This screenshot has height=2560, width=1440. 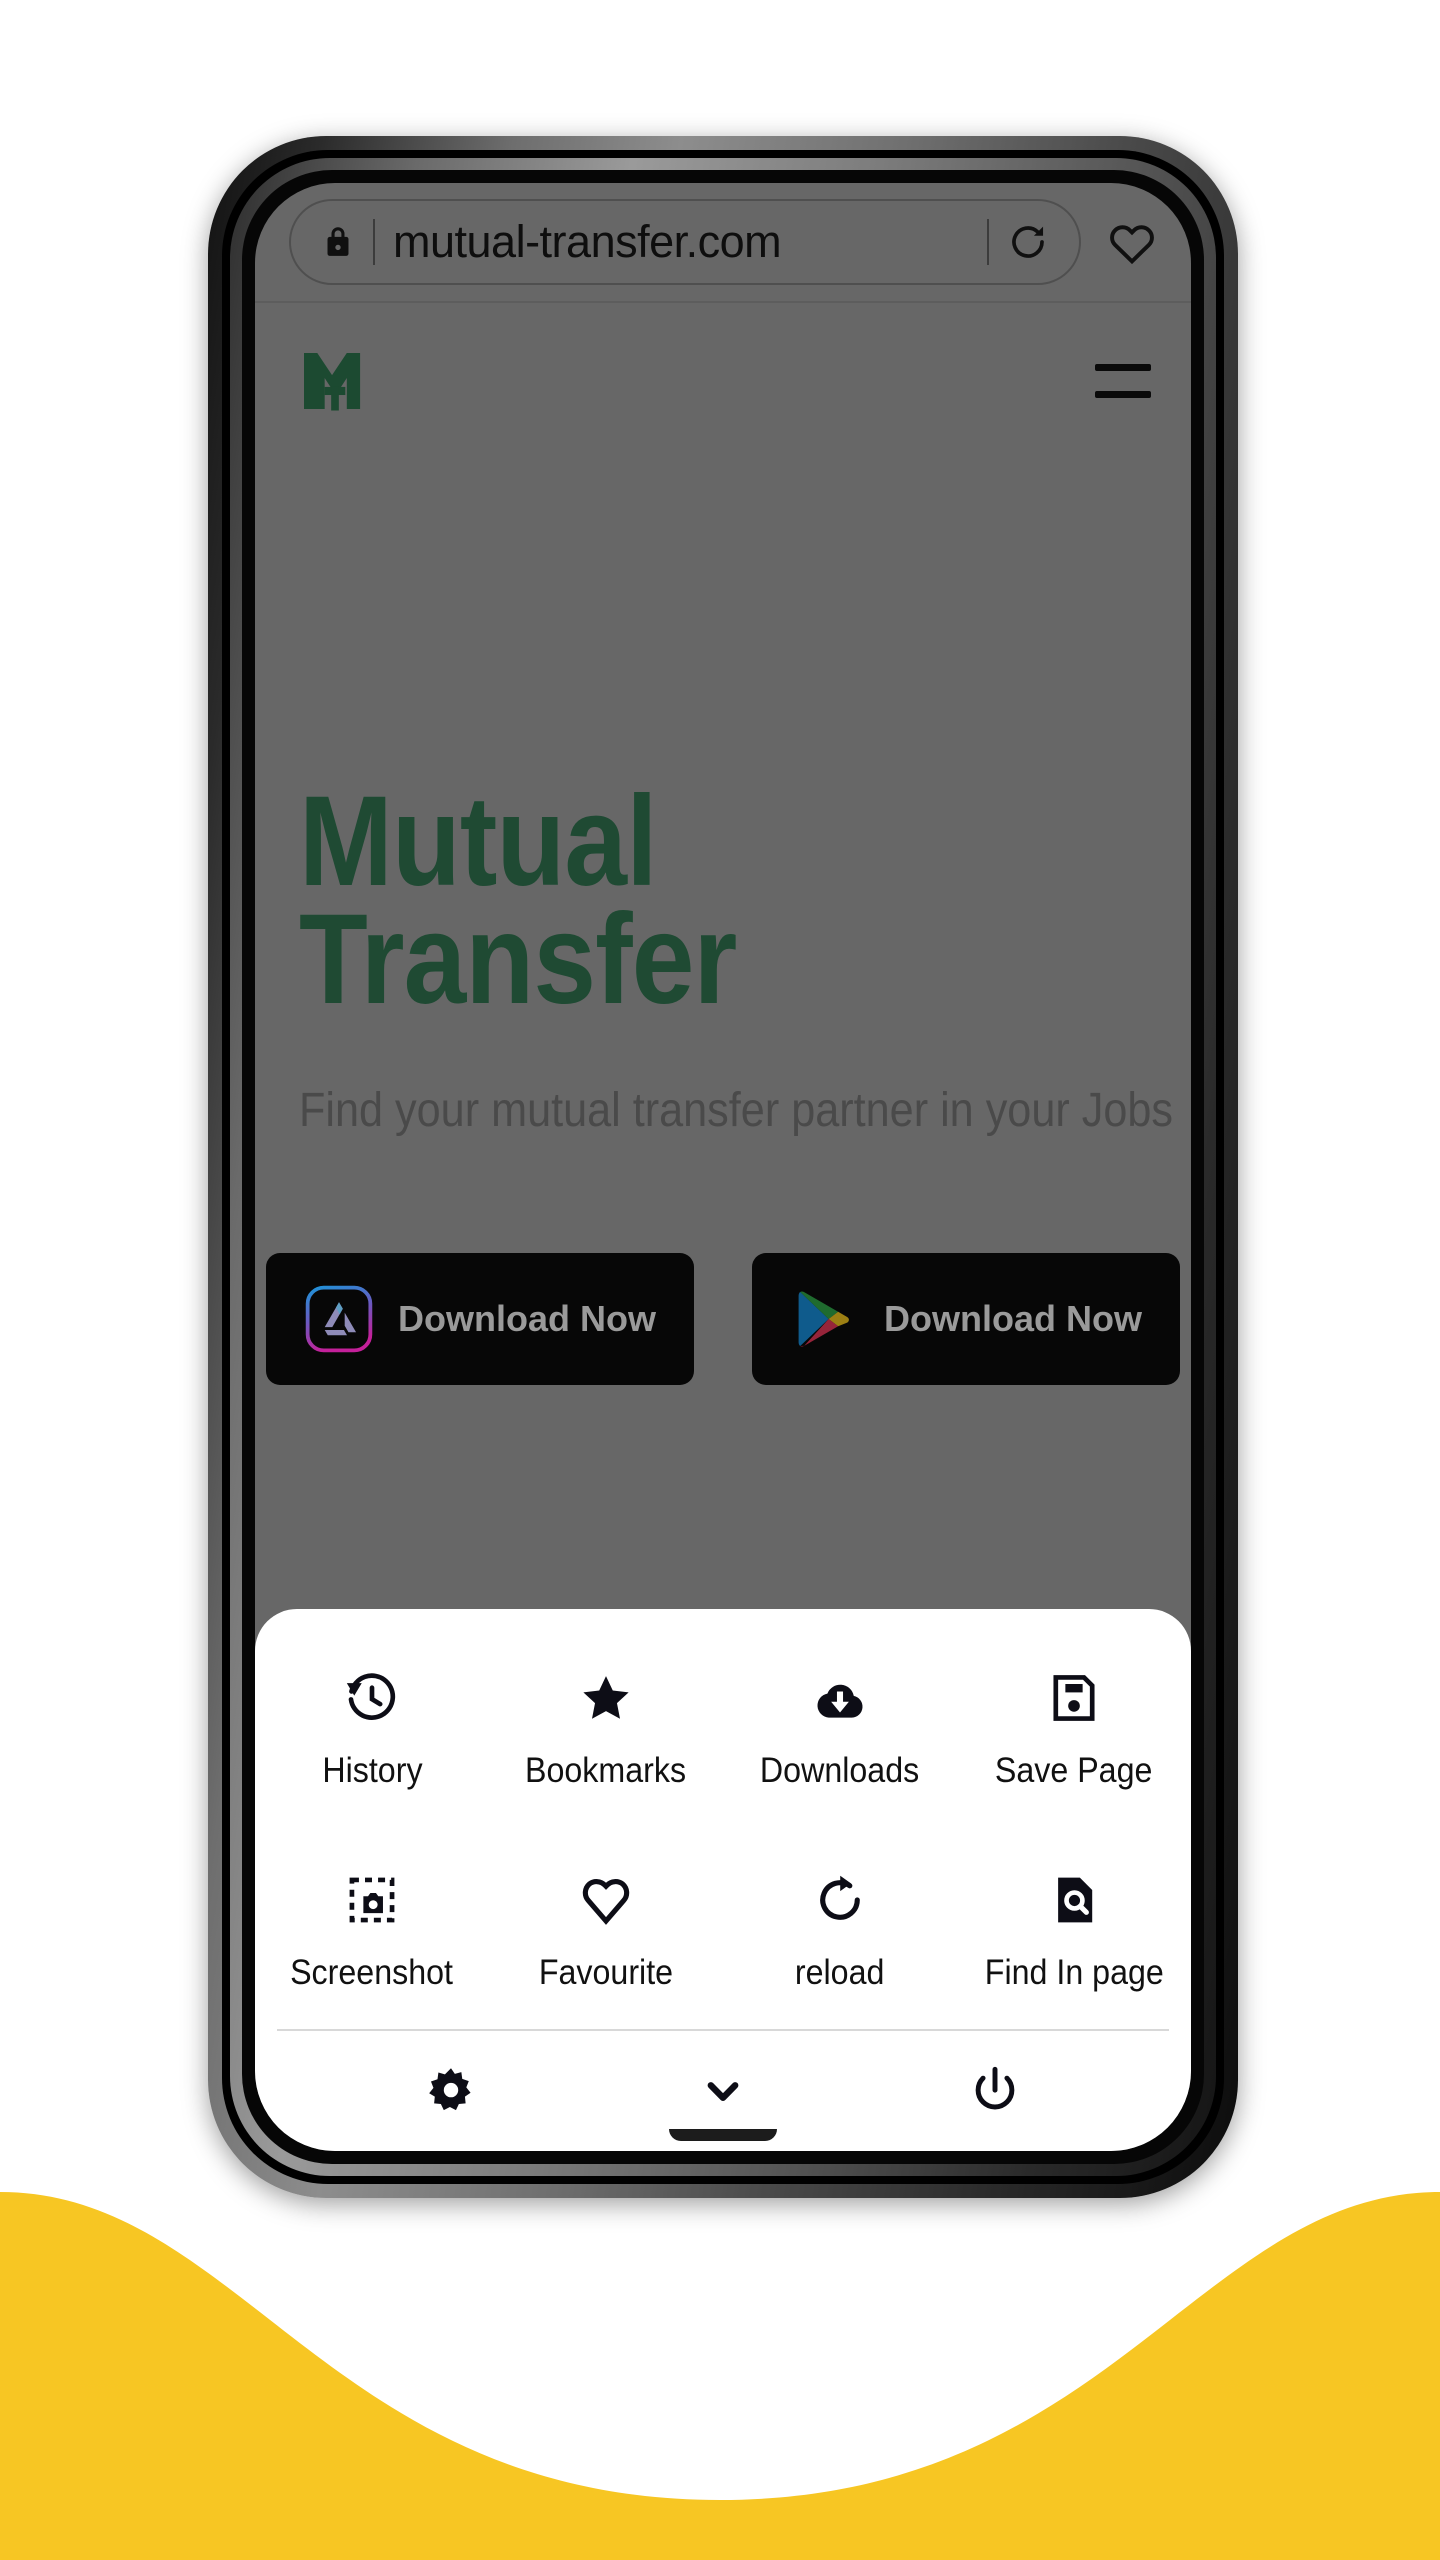 What do you see at coordinates (840, 1972) in the screenshot?
I see `menu-item-label: reload` at bounding box center [840, 1972].